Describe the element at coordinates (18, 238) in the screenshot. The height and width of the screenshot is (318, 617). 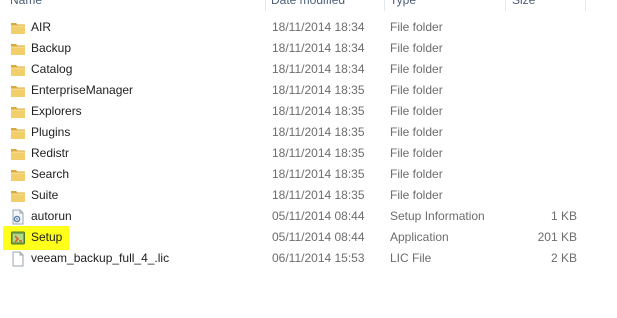
I see `installer-icon` at that location.